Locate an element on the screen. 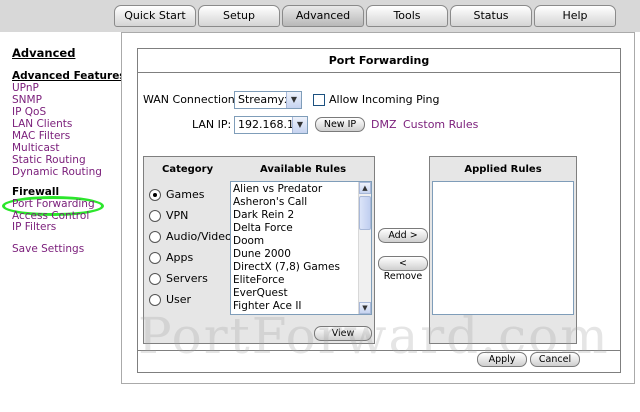 The width and height of the screenshot is (640, 412). category-radio-user is located at coordinates (155, 300).